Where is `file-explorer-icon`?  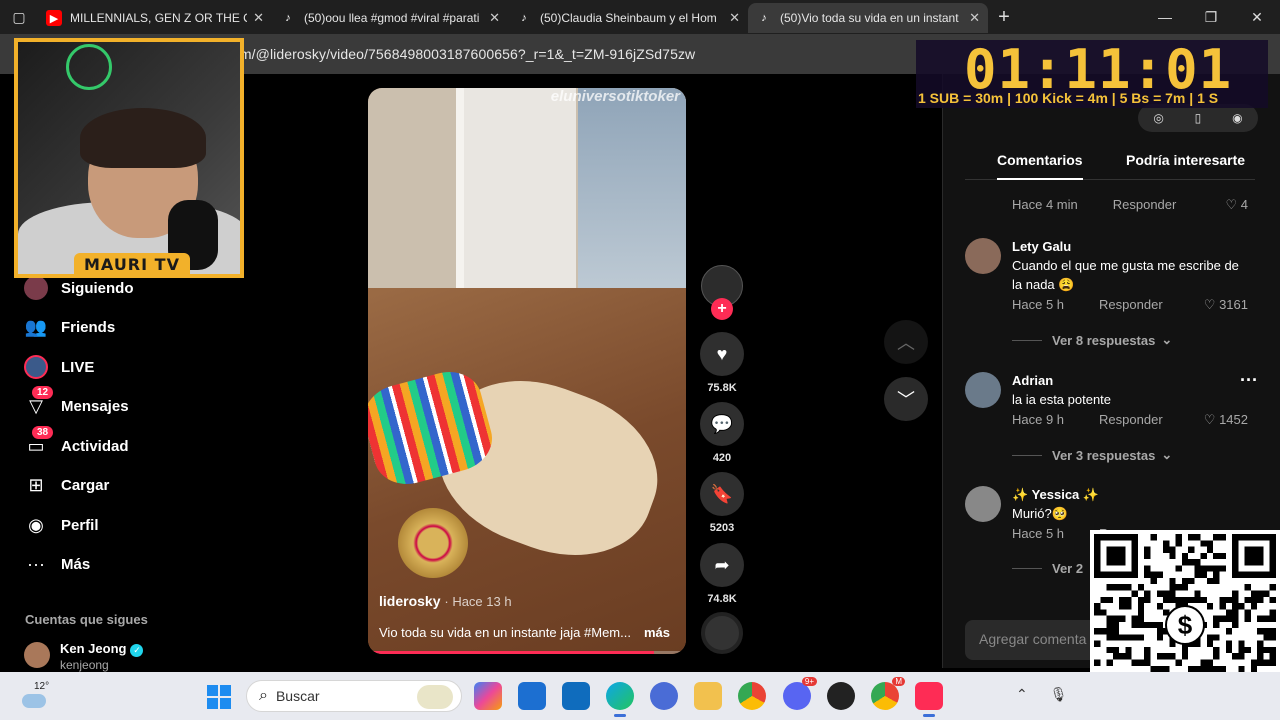 file-explorer-icon is located at coordinates (708, 696).